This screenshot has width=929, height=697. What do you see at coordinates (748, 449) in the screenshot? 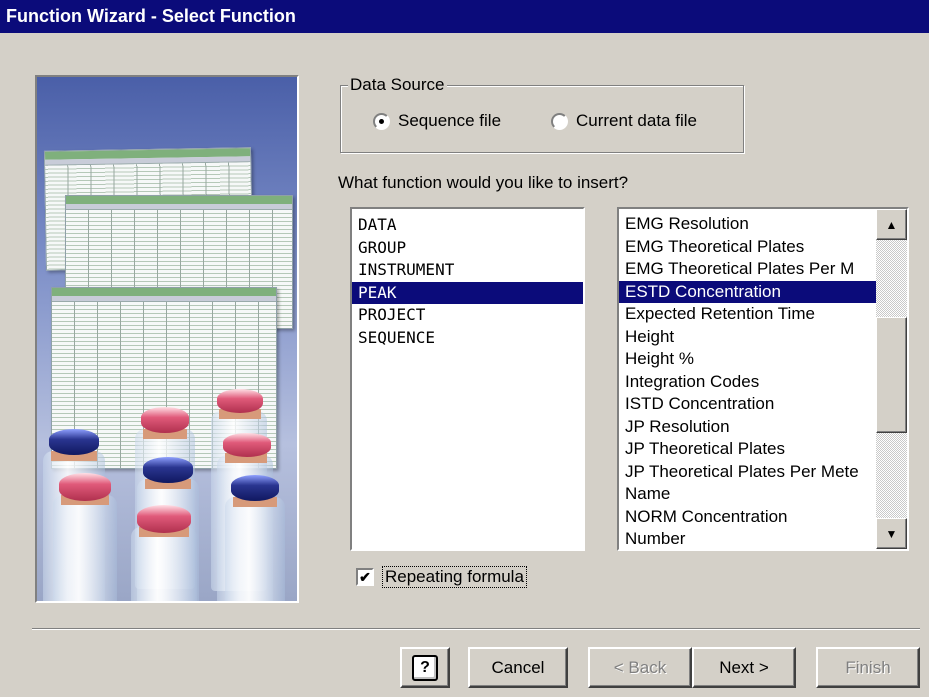
I see `function-list-item: JP Theoretical Plates` at bounding box center [748, 449].